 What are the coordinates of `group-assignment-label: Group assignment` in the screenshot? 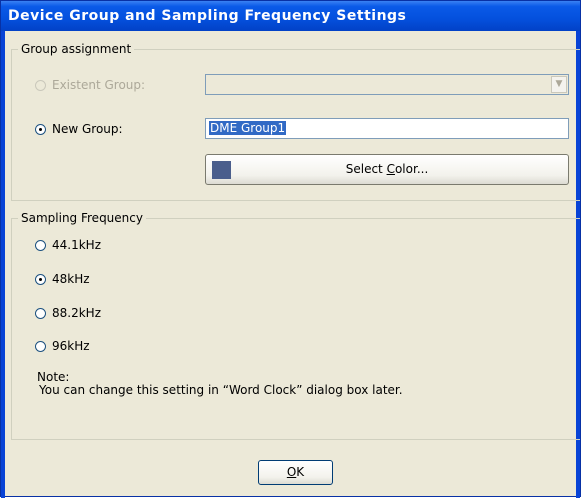 It's located at (76, 49).